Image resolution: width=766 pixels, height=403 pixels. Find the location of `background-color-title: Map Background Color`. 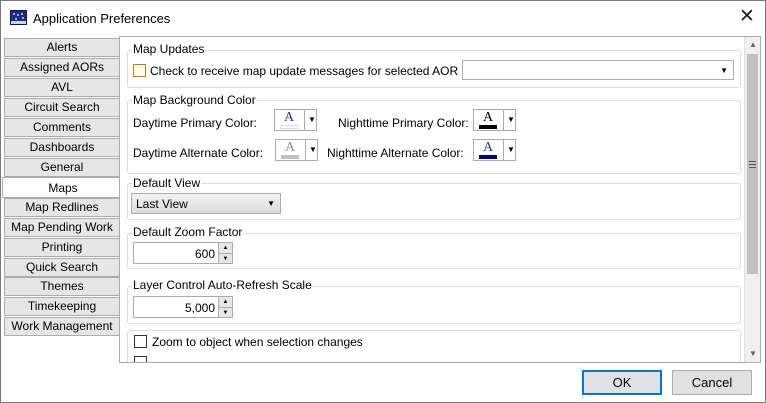

background-color-title: Map Background Color is located at coordinates (194, 100).